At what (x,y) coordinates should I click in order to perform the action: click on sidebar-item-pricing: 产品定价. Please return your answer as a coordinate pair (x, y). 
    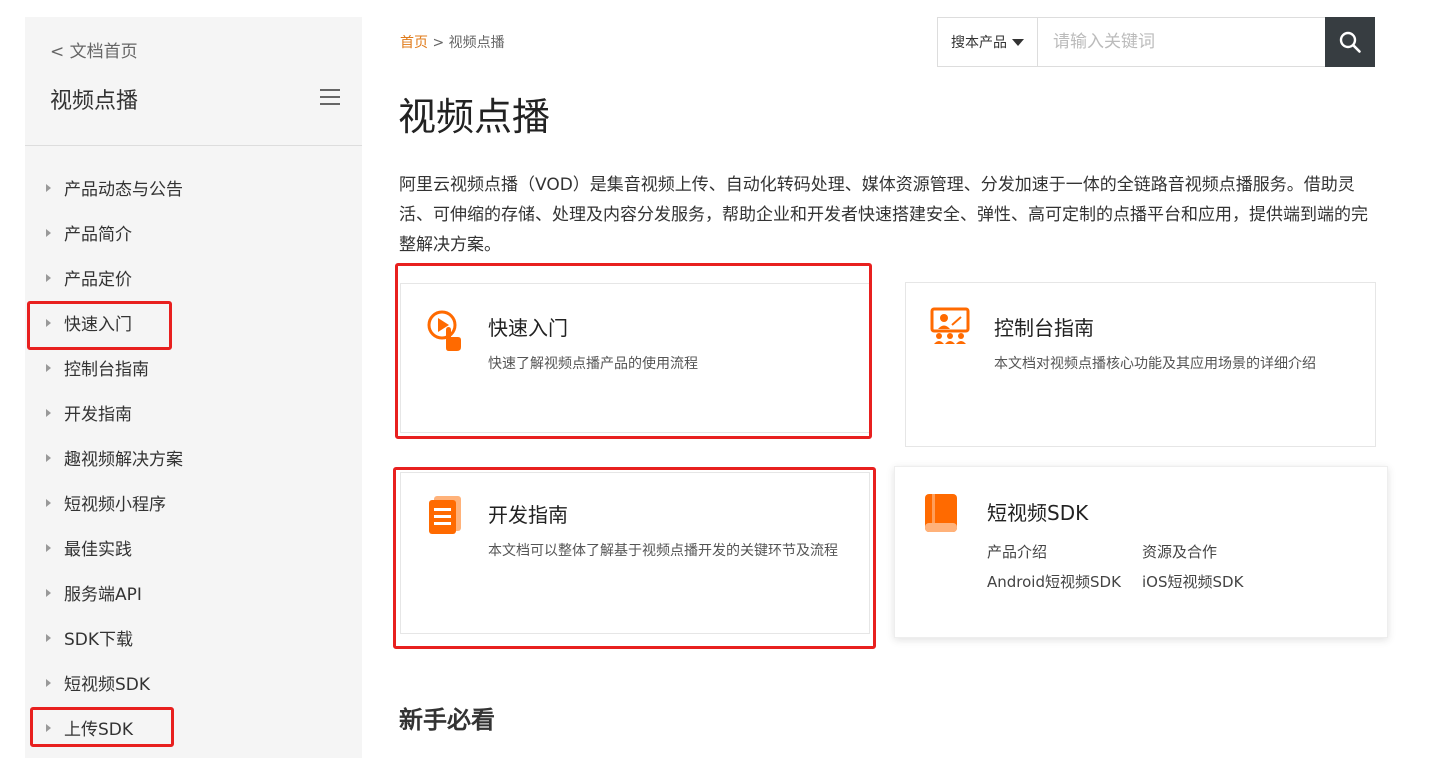
    Looking at the image, I should click on (193, 277).